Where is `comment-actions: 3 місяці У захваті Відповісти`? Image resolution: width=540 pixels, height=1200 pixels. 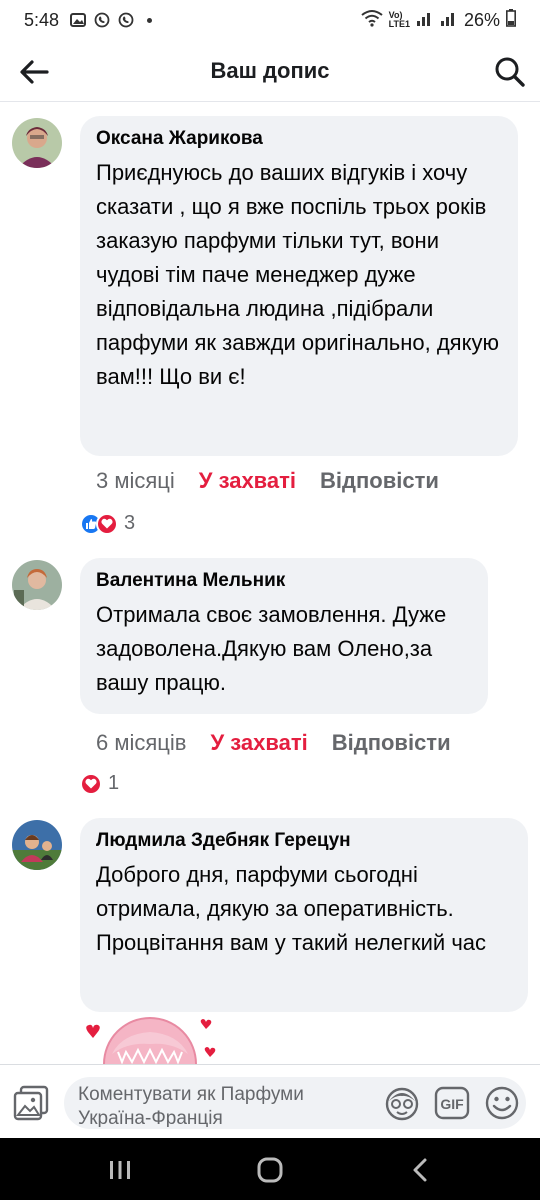 comment-actions: 3 місяці У захваті Відповісти is located at coordinates (267, 481).